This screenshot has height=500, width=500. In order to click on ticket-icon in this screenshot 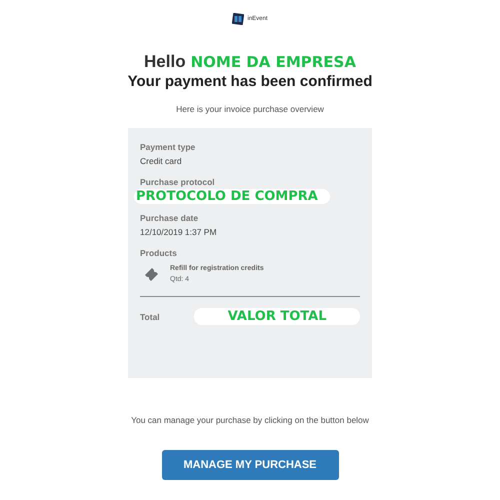, I will do `click(152, 274)`.